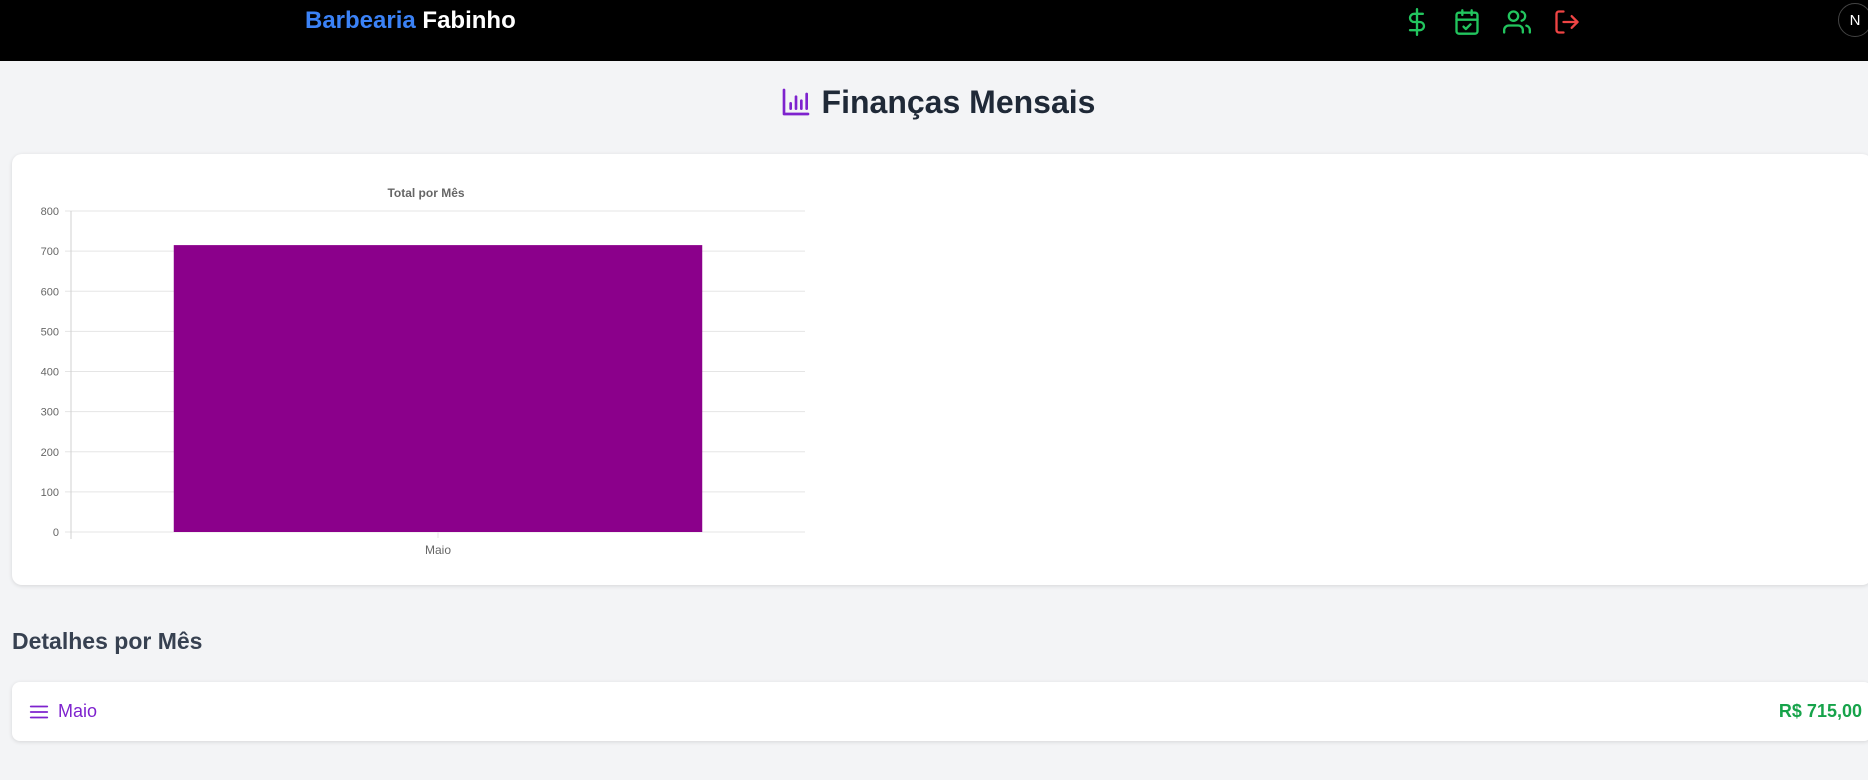  Describe the element at coordinates (107, 641) in the screenshot. I see `details-section-title: Detalhes por Mês` at that location.